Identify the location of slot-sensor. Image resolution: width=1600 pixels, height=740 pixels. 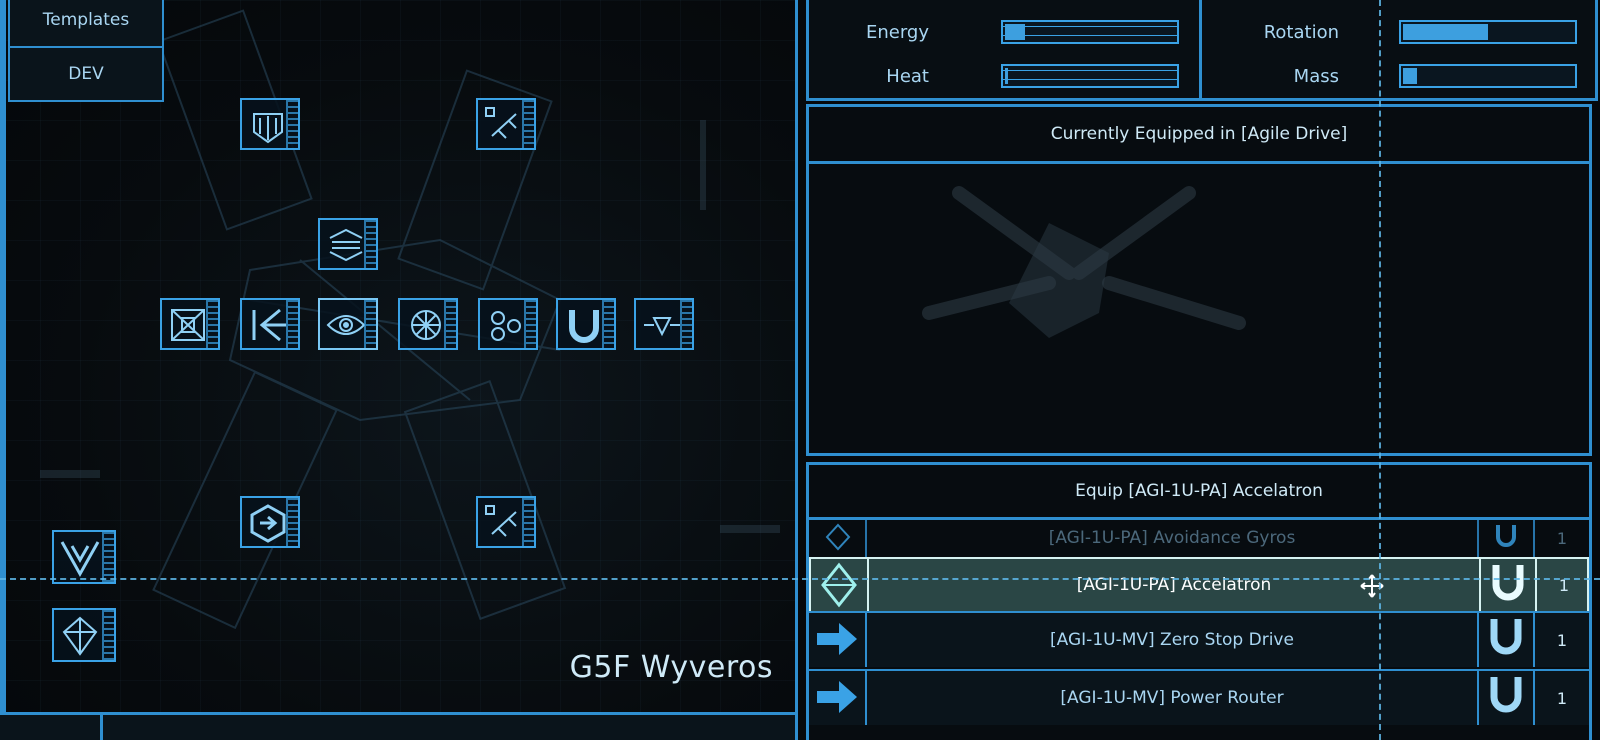
(428, 324).